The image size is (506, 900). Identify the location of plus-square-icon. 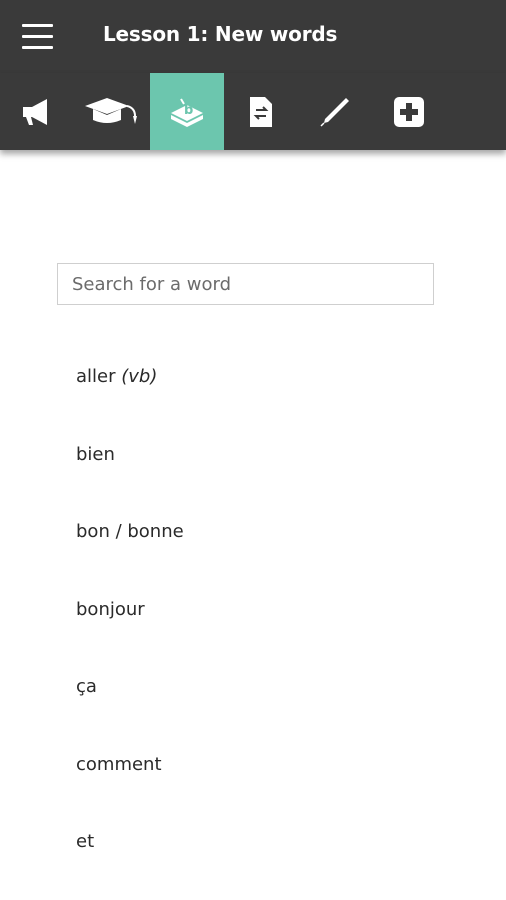
(409, 111).